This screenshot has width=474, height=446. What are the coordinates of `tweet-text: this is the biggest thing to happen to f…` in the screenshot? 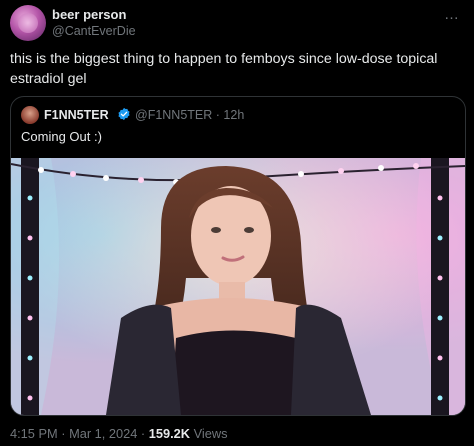 It's located at (224, 69).